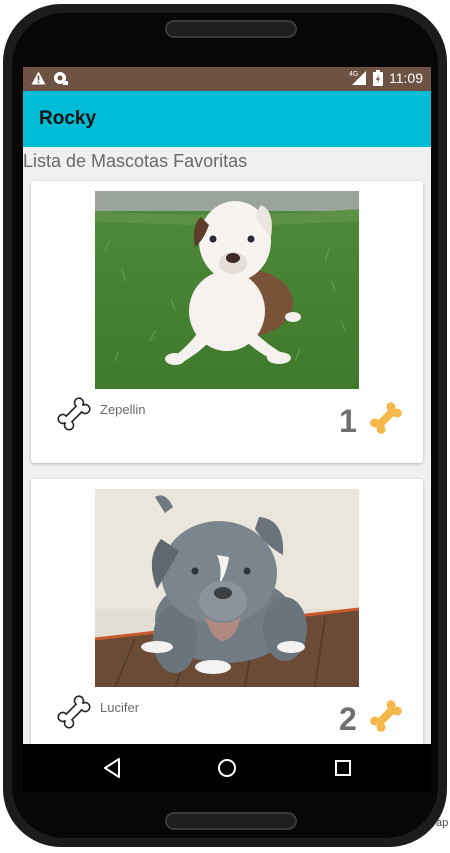  Describe the element at coordinates (227, 119) in the screenshot. I see `app-bar: Rocky` at that location.